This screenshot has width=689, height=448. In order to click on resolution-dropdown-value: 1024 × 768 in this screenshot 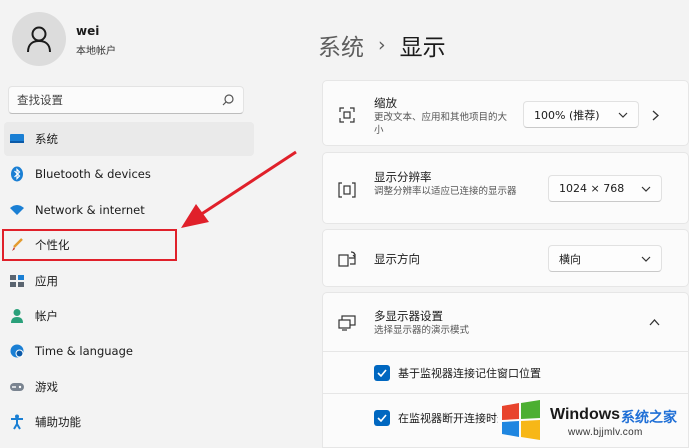, I will do `click(592, 188)`.